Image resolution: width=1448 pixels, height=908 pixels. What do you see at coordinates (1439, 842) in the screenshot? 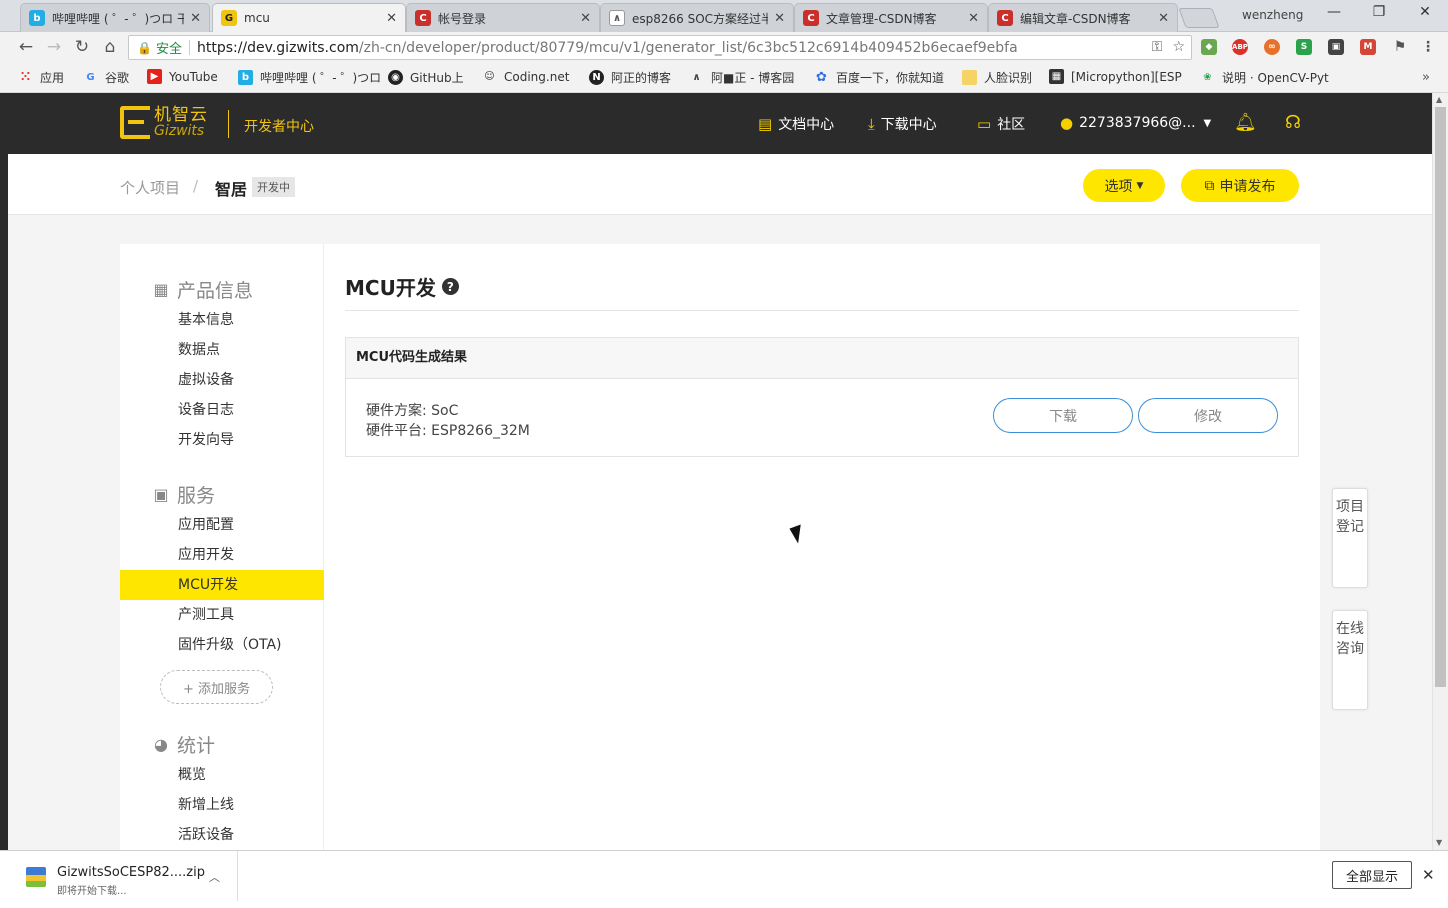
I see `scroll-down-icon: ▼` at bounding box center [1439, 842].